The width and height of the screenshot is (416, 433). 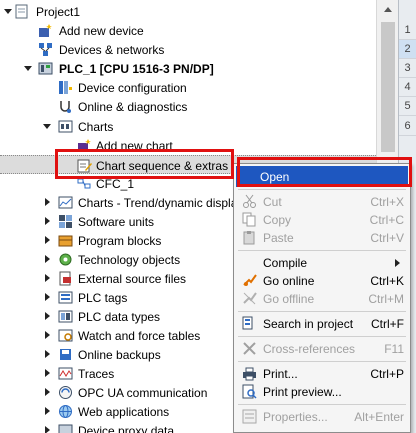 What do you see at coordinates (387, 374) in the screenshot?
I see `menu-item-shortcut: Ctrl+P` at bounding box center [387, 374].